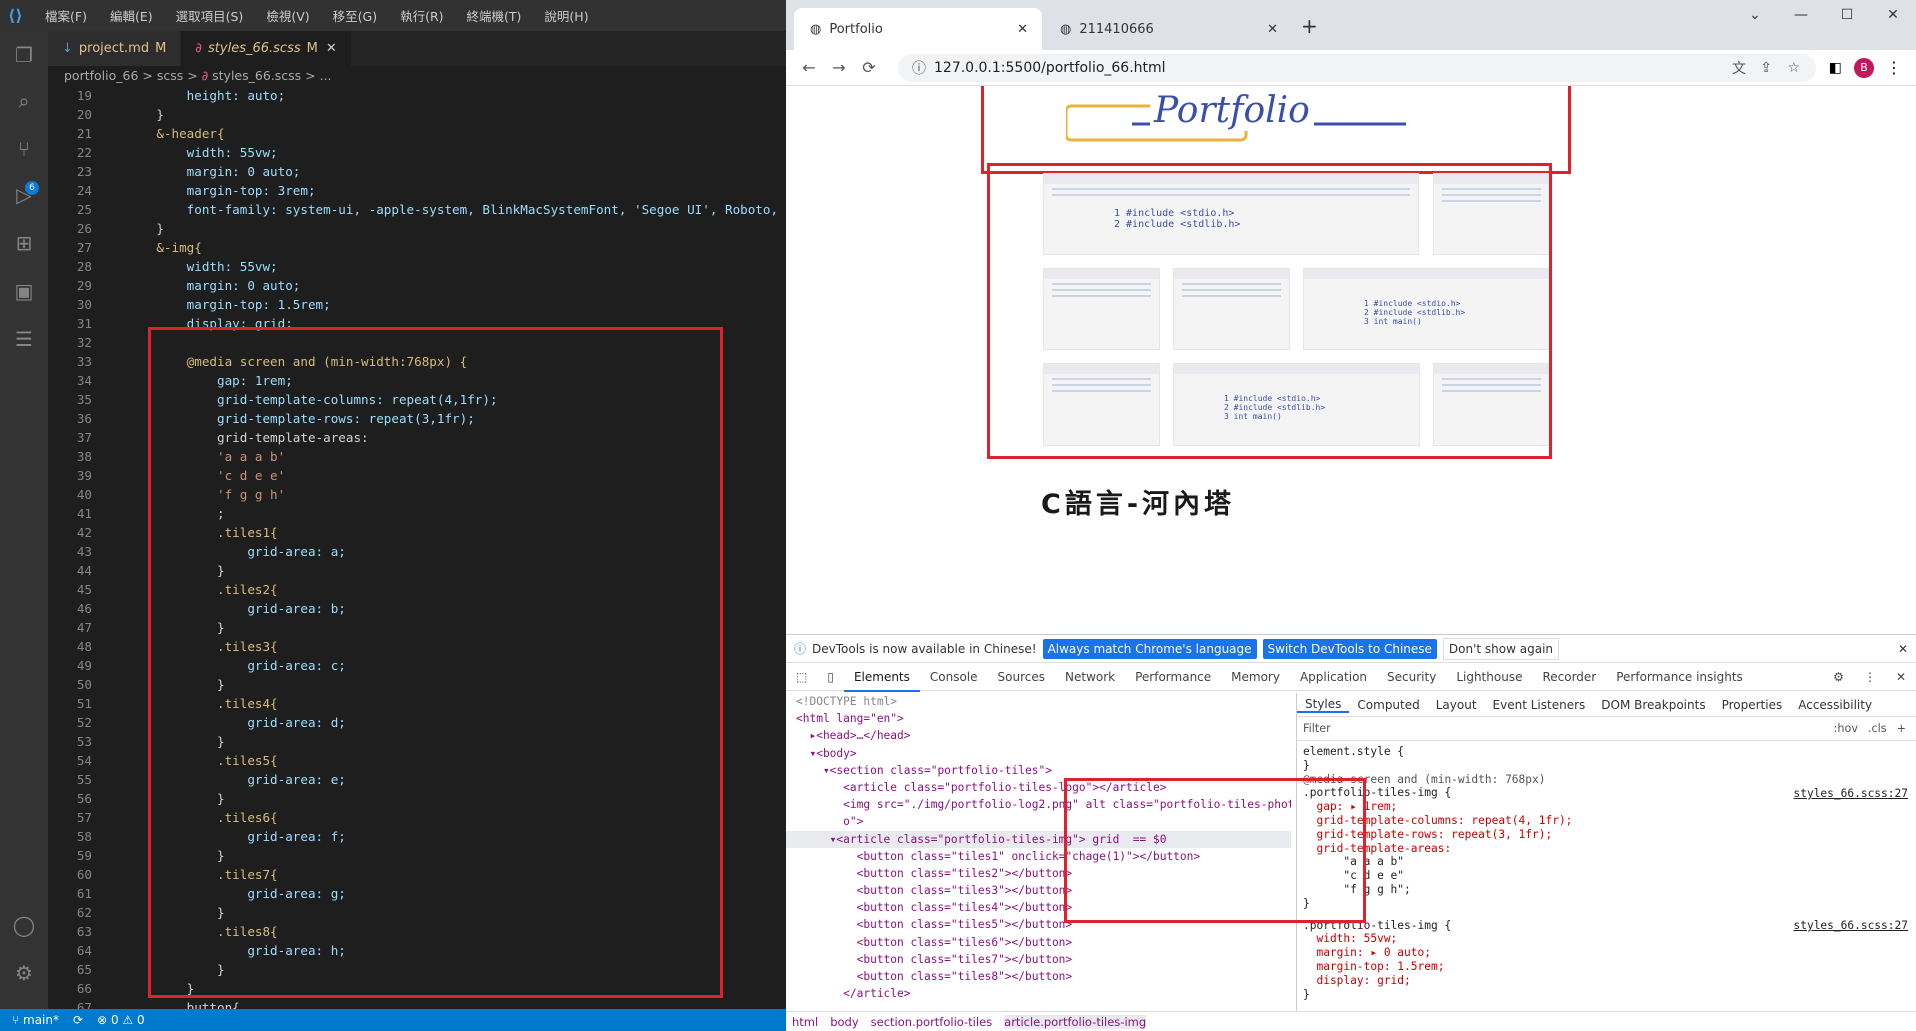 The height and width of the screenshot is (1031, 1916). Describe the element at coordinates (1864, 67) in the screenshot. I see `profile-avatar: B` at that location.